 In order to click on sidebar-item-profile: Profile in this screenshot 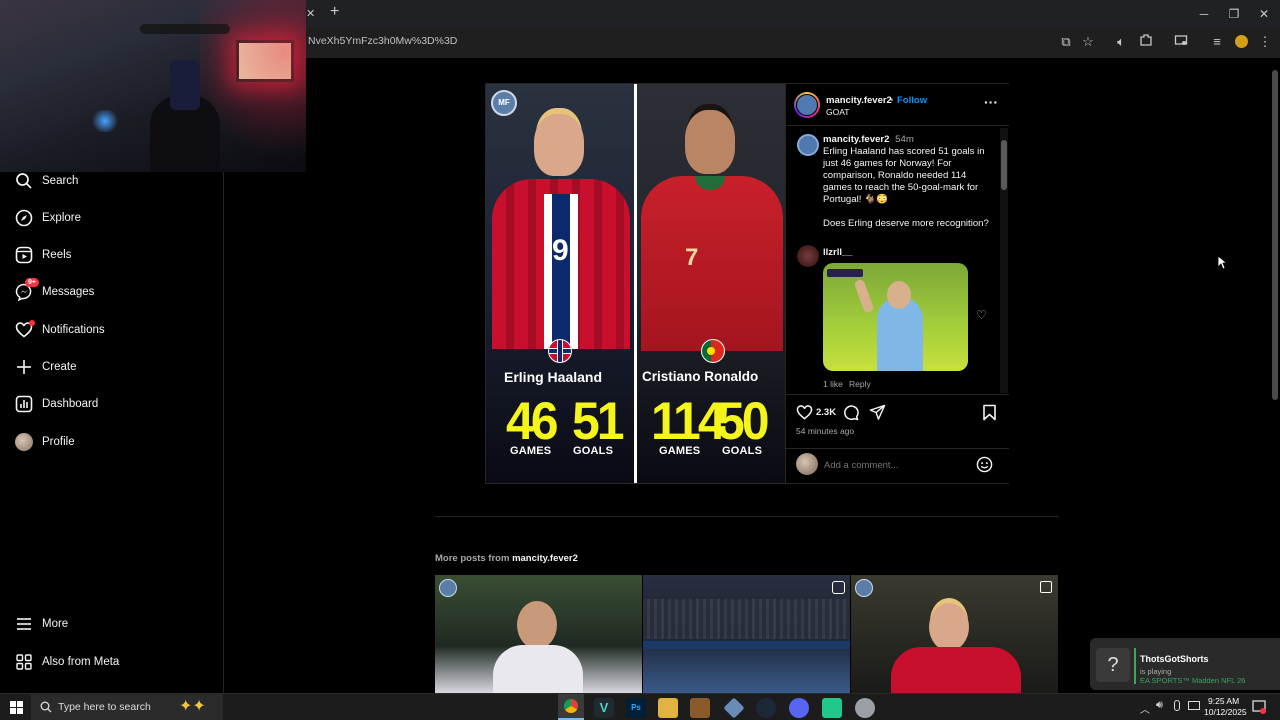, I will do `click(112, 442)`.